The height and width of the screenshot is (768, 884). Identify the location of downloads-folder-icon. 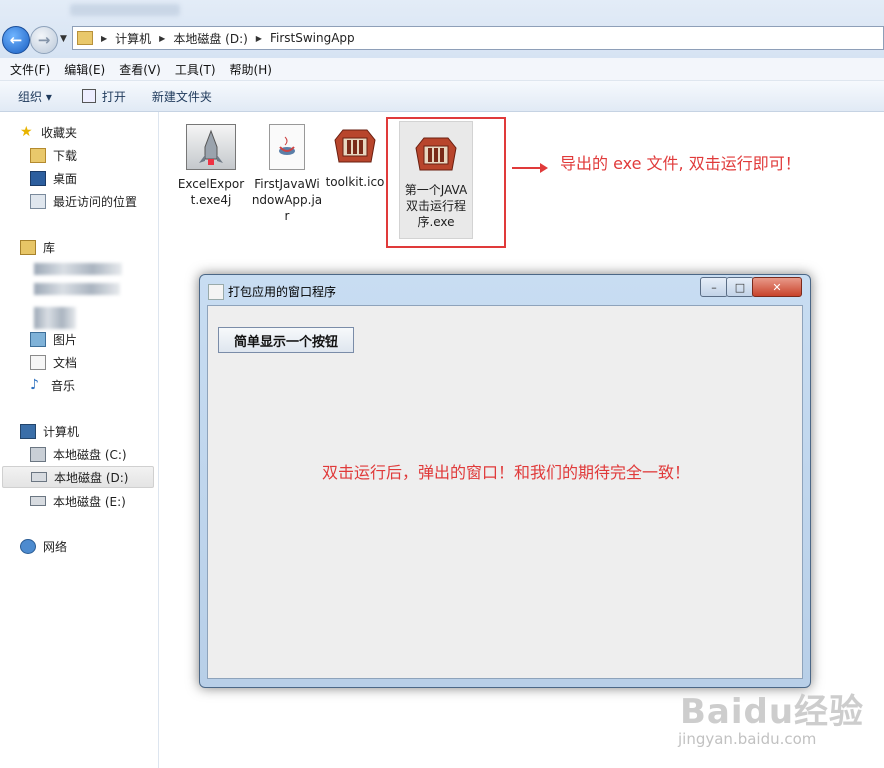
(38, 155).